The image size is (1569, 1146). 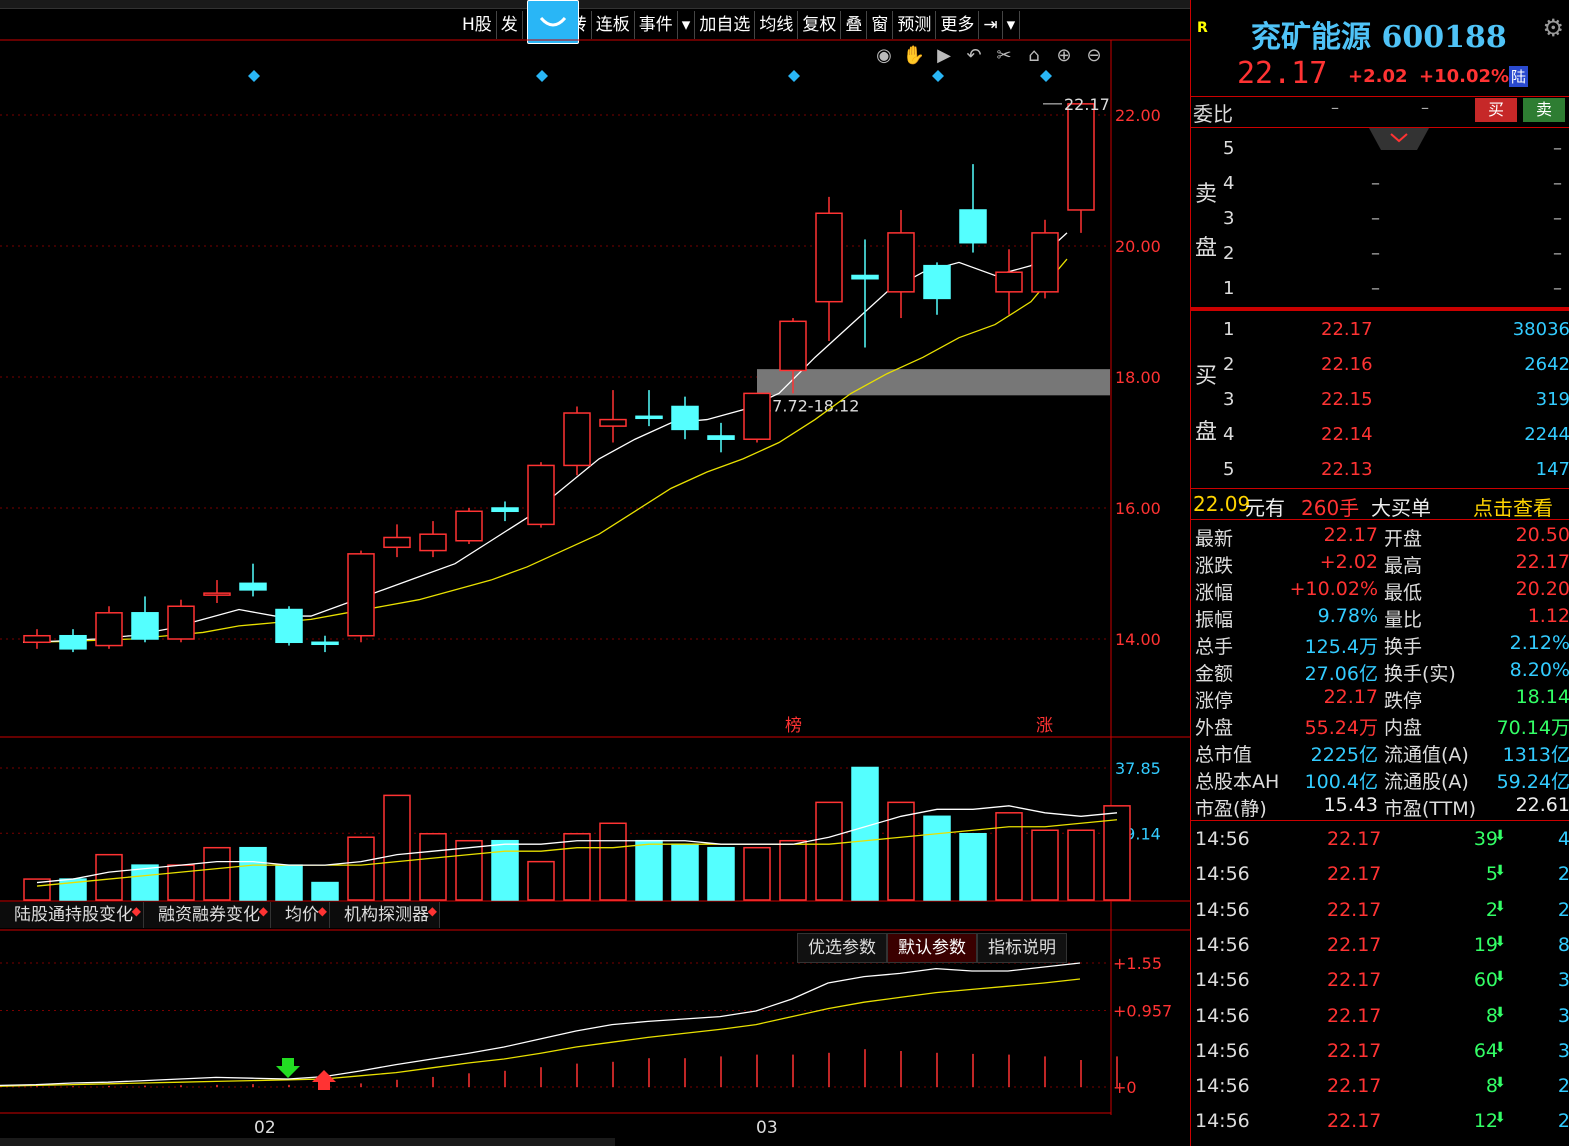 I want to click on tick-row: 14:56 22.17 2 ⬇ 2, so click(x=1380, y=910).